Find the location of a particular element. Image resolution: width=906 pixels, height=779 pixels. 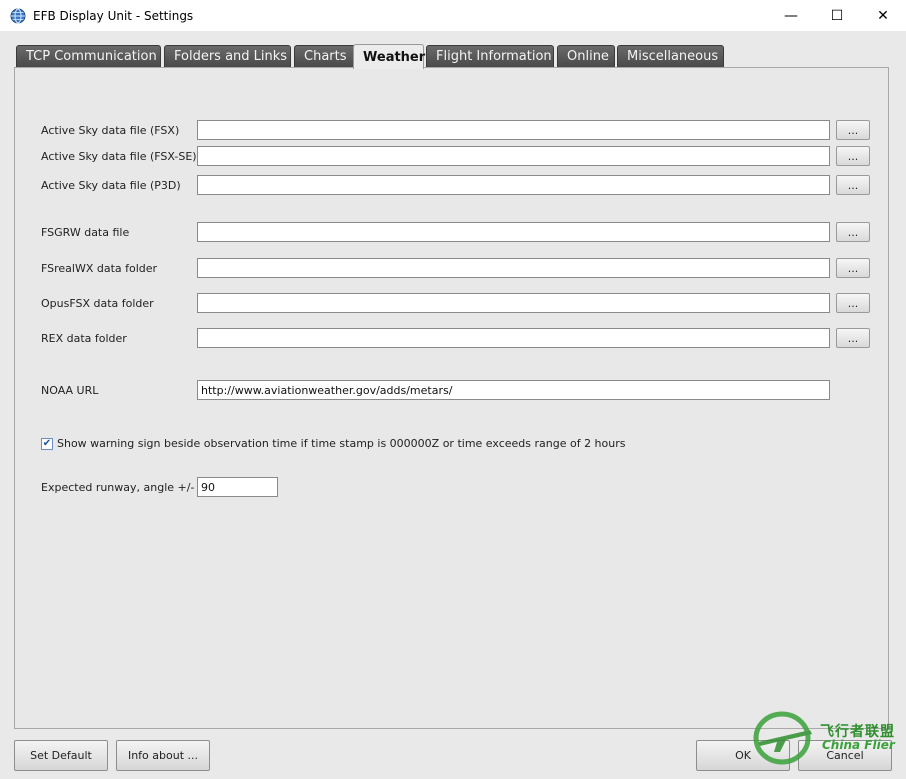

watermark-english-text: China Flier is located at coordinates (858, 745).